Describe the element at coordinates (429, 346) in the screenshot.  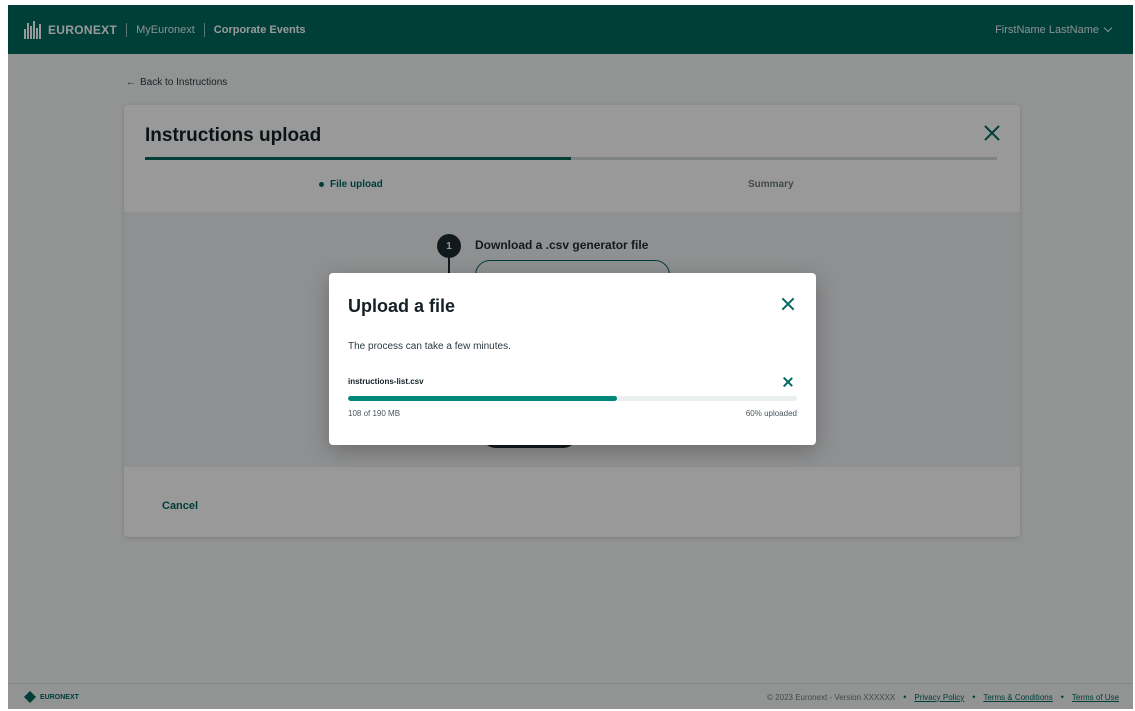
I see `modal-description: The process can take a few minutes.` at that location.